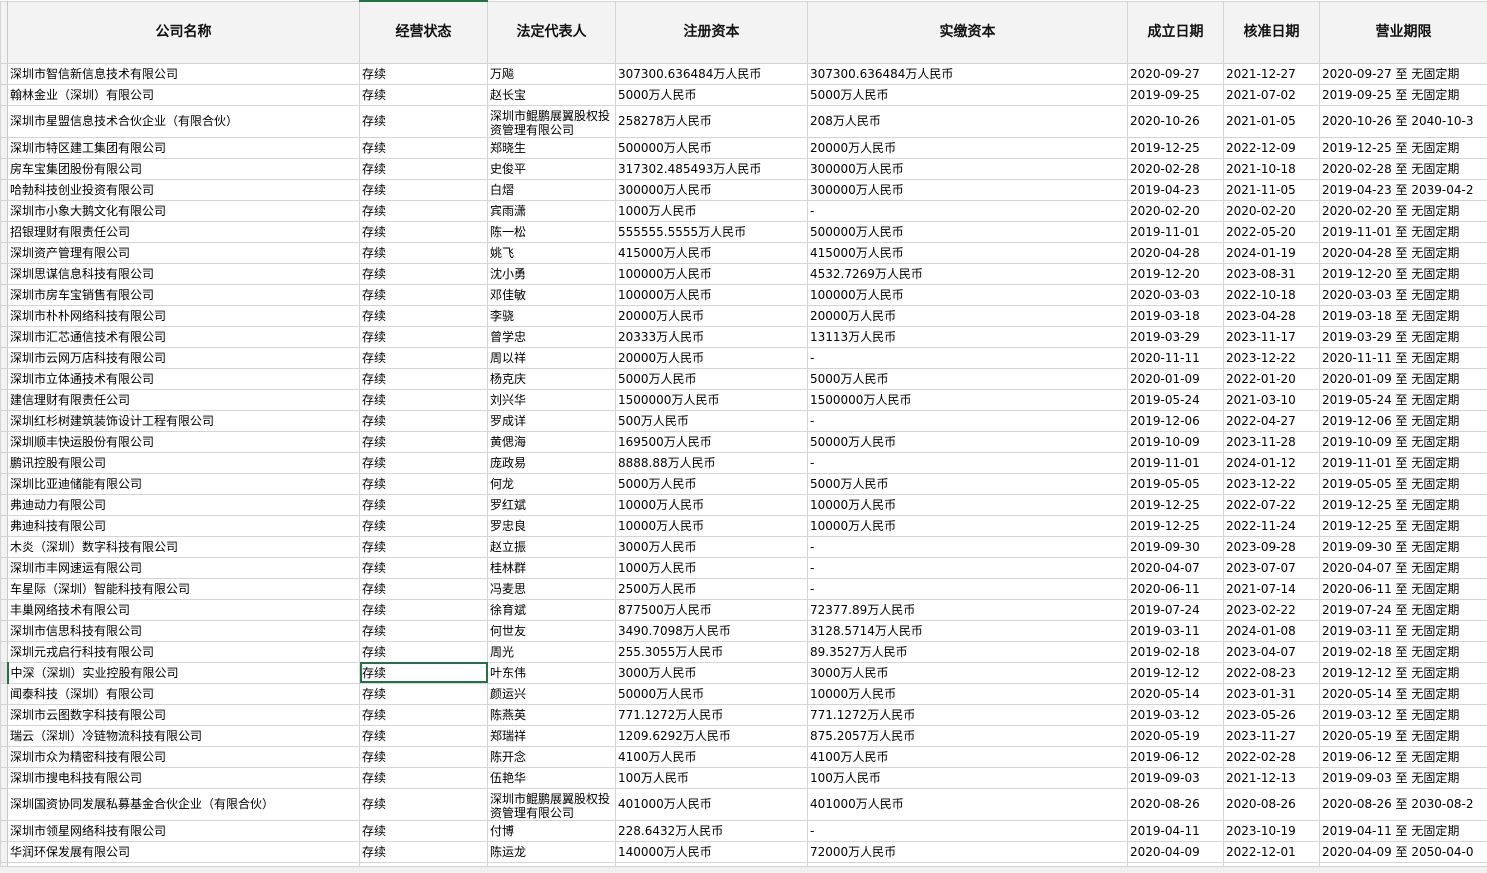  Describe the element at coordinates (183, 777) in the screenshot. I see `cell-company-name: 深圳市搜电科技有限公司` at that location.